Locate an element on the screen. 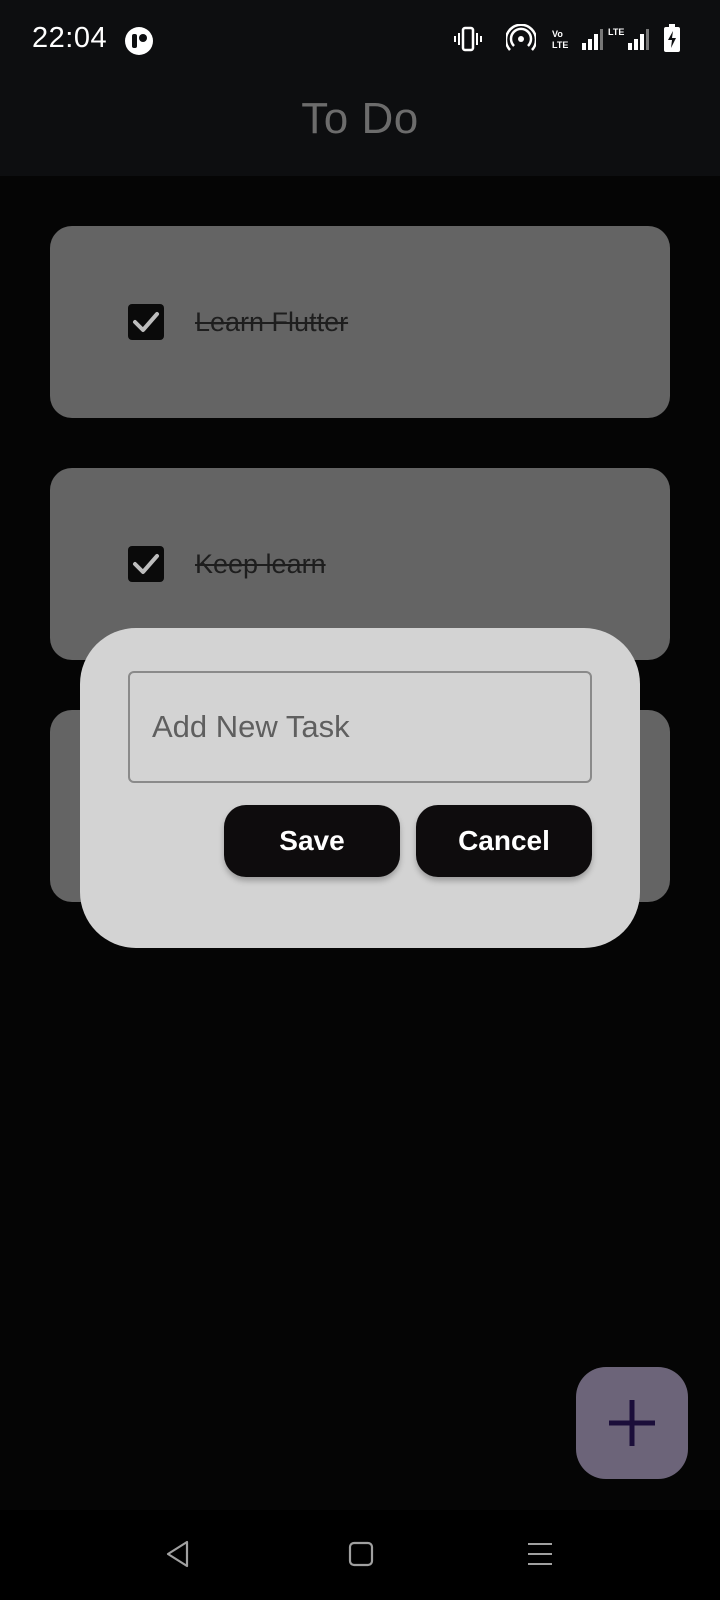 This screenshot has width=720, height=1600. home-icon is located at coordinates (361, 1554).